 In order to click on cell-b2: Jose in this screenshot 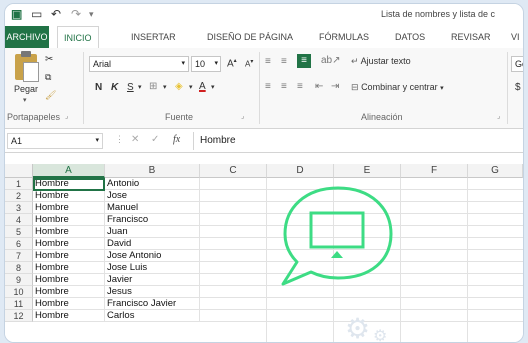, I will do `click(152, 196)`.